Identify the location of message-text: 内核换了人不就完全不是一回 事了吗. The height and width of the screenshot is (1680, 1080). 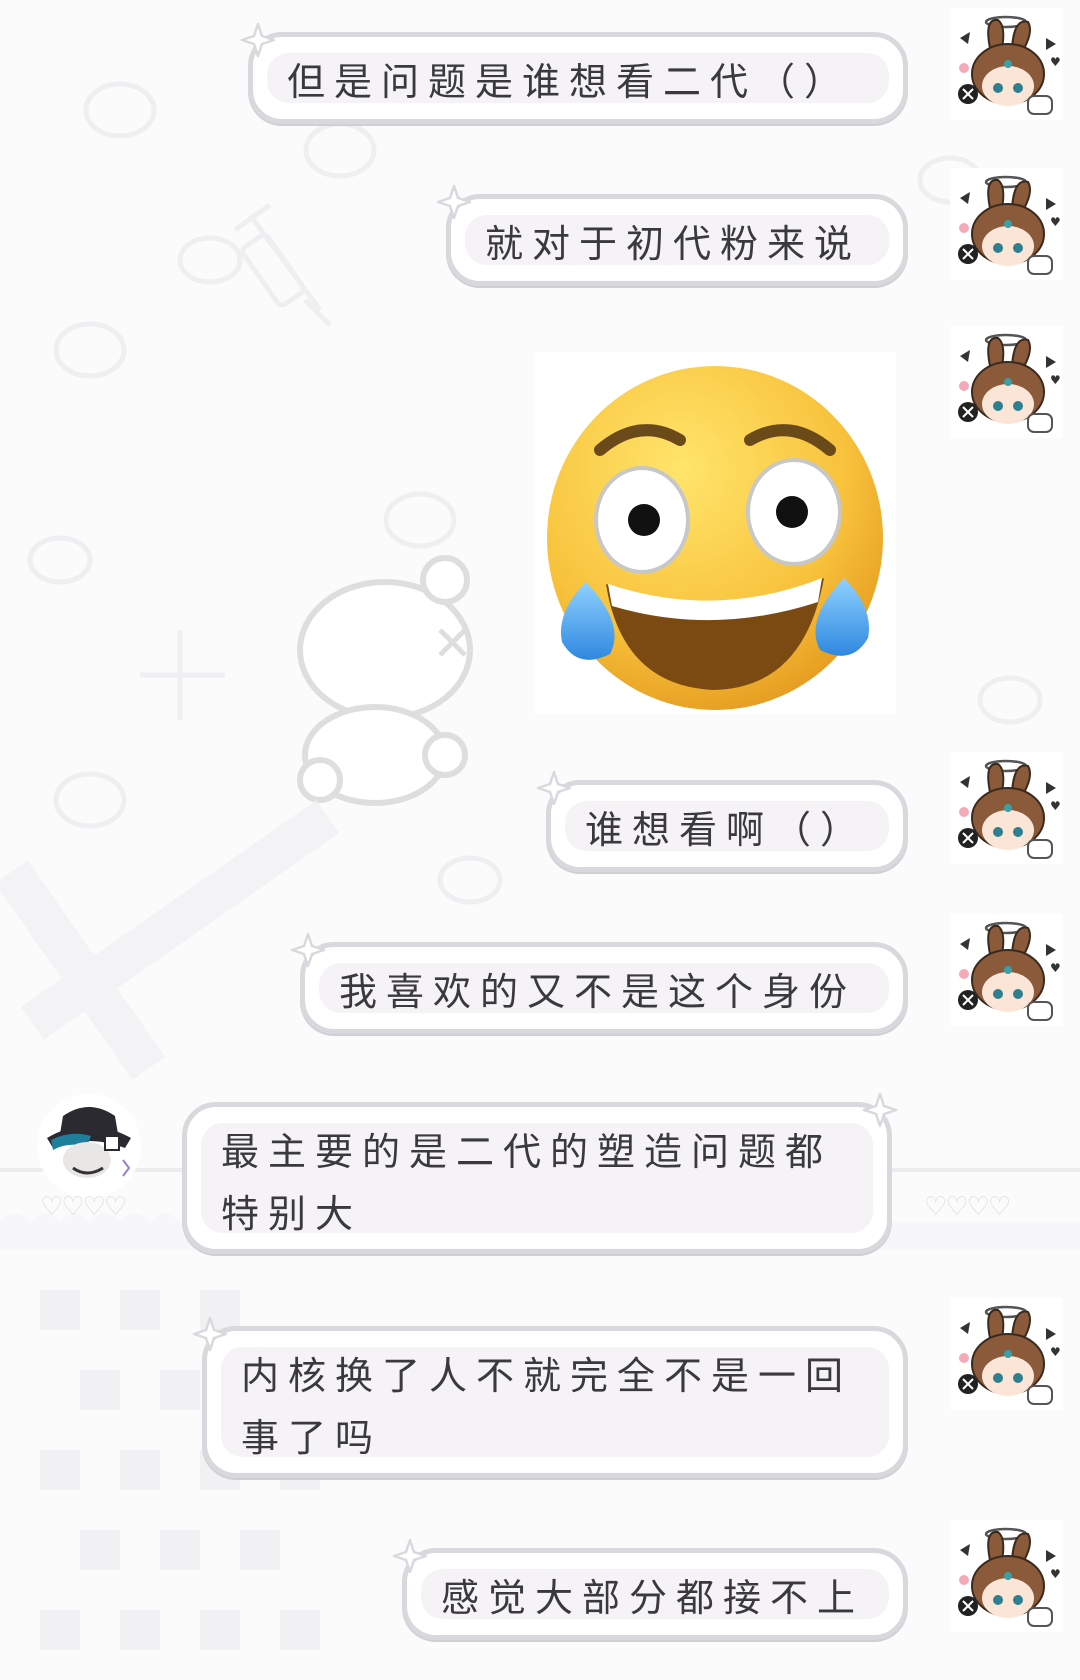
(547, 1407).